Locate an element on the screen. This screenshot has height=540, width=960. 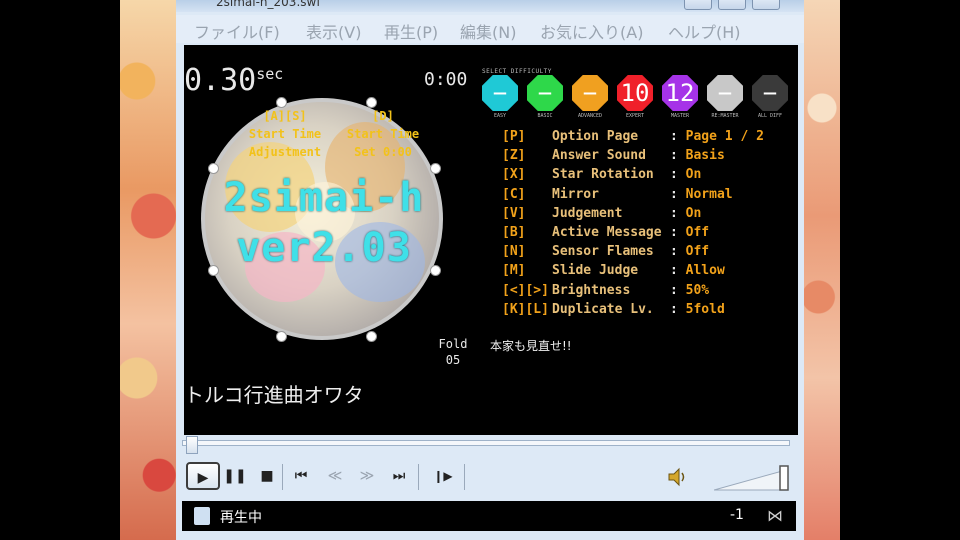
song-title: トルコ行進曲オワタ is located at coordinates (274, 395).